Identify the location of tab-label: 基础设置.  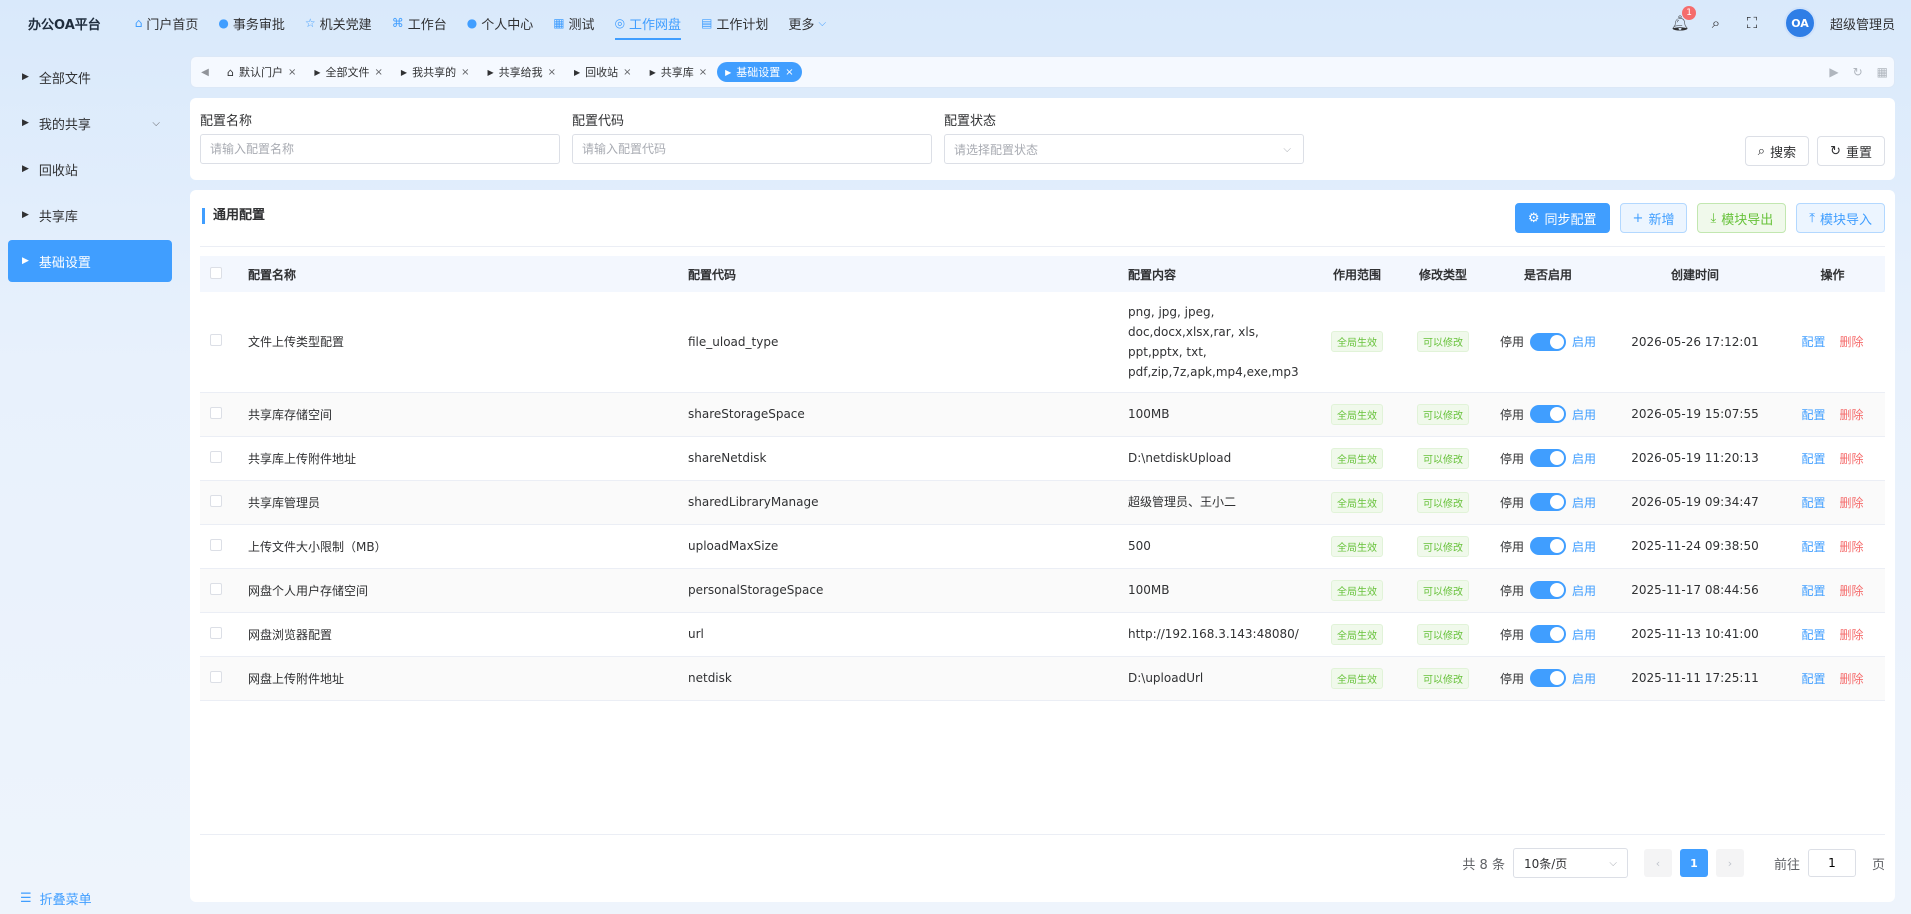
(758, 72).